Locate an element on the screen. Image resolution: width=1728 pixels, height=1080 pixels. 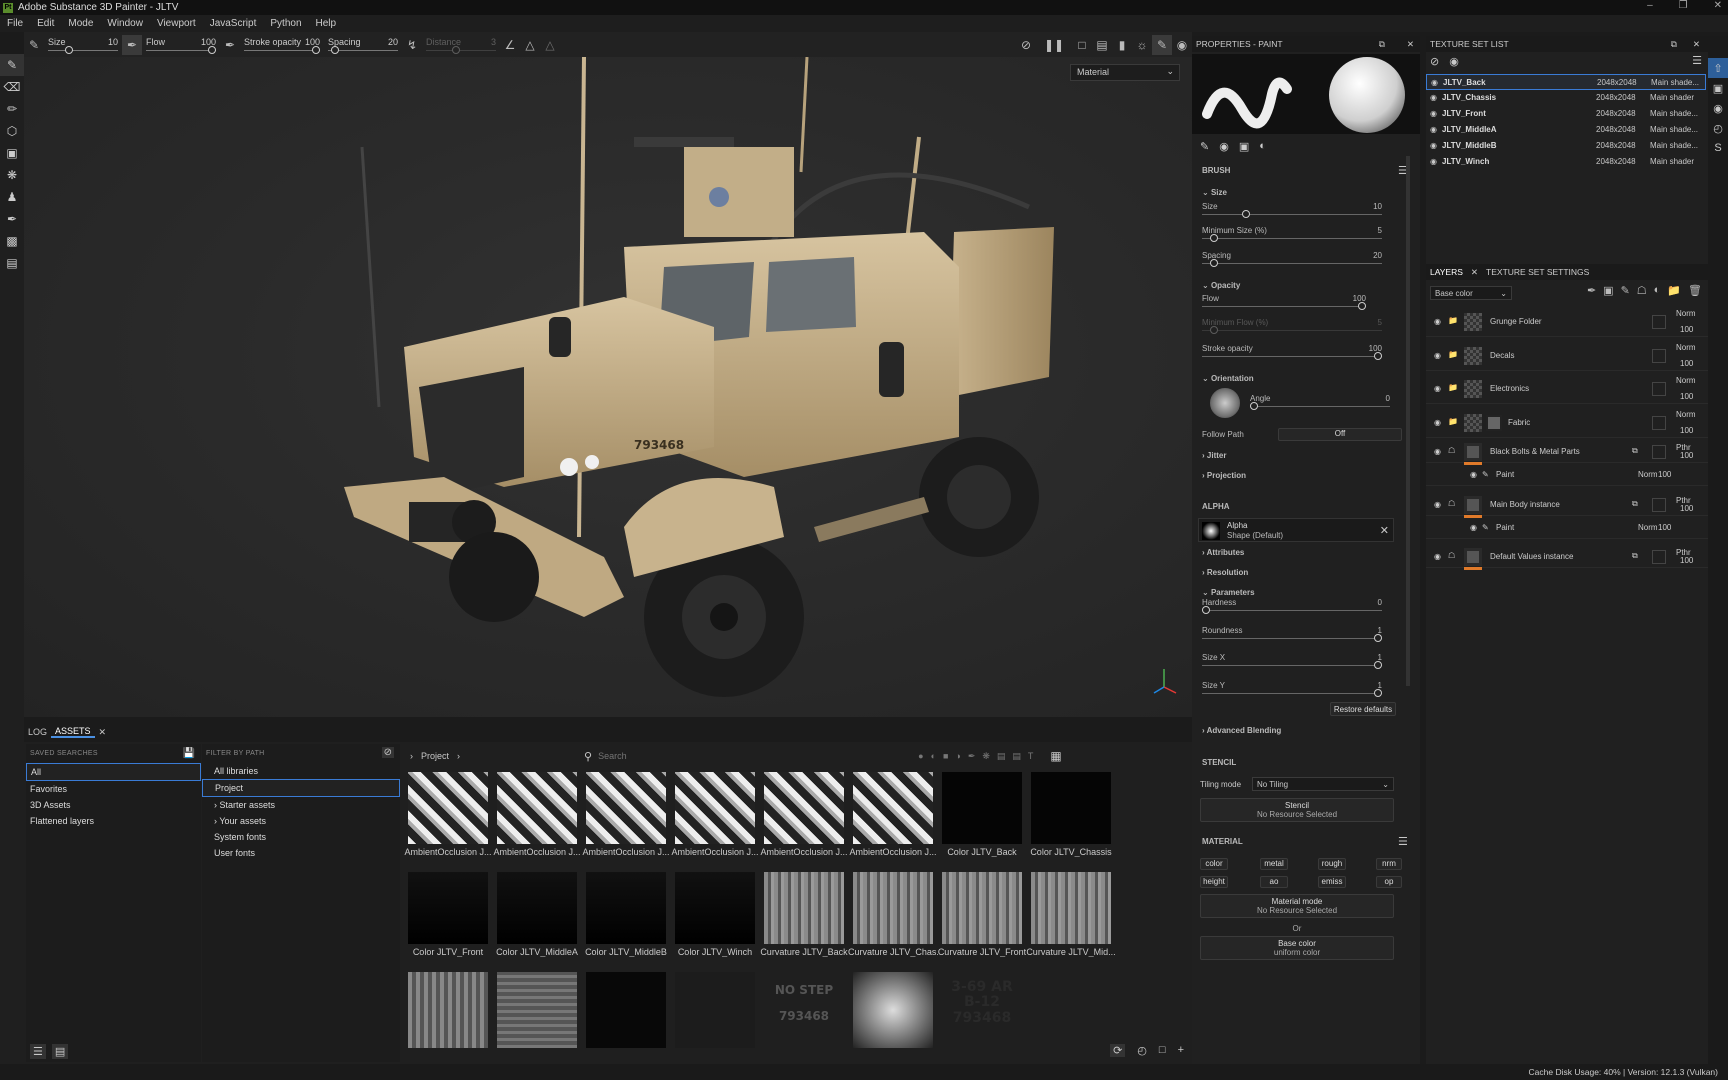
saved-search-flattened: Flattened layers is located at coordinates (113, 821).